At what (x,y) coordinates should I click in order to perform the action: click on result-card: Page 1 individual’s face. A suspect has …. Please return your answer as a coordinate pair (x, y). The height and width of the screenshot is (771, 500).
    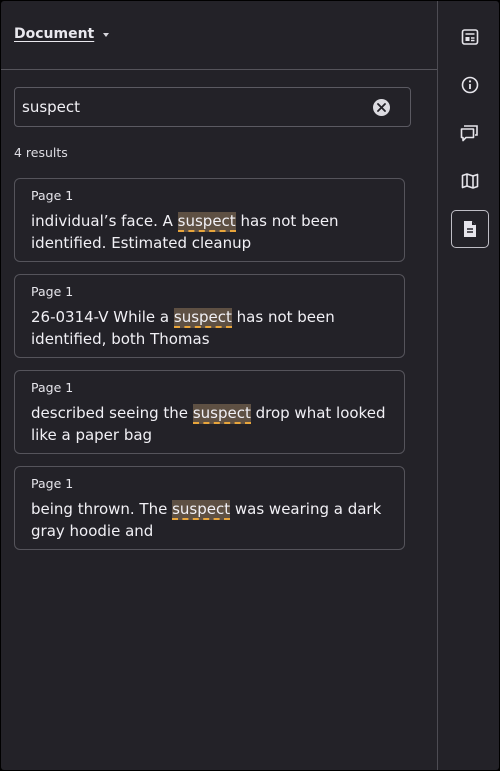
    Looking at the image, I should click on (209, 220).